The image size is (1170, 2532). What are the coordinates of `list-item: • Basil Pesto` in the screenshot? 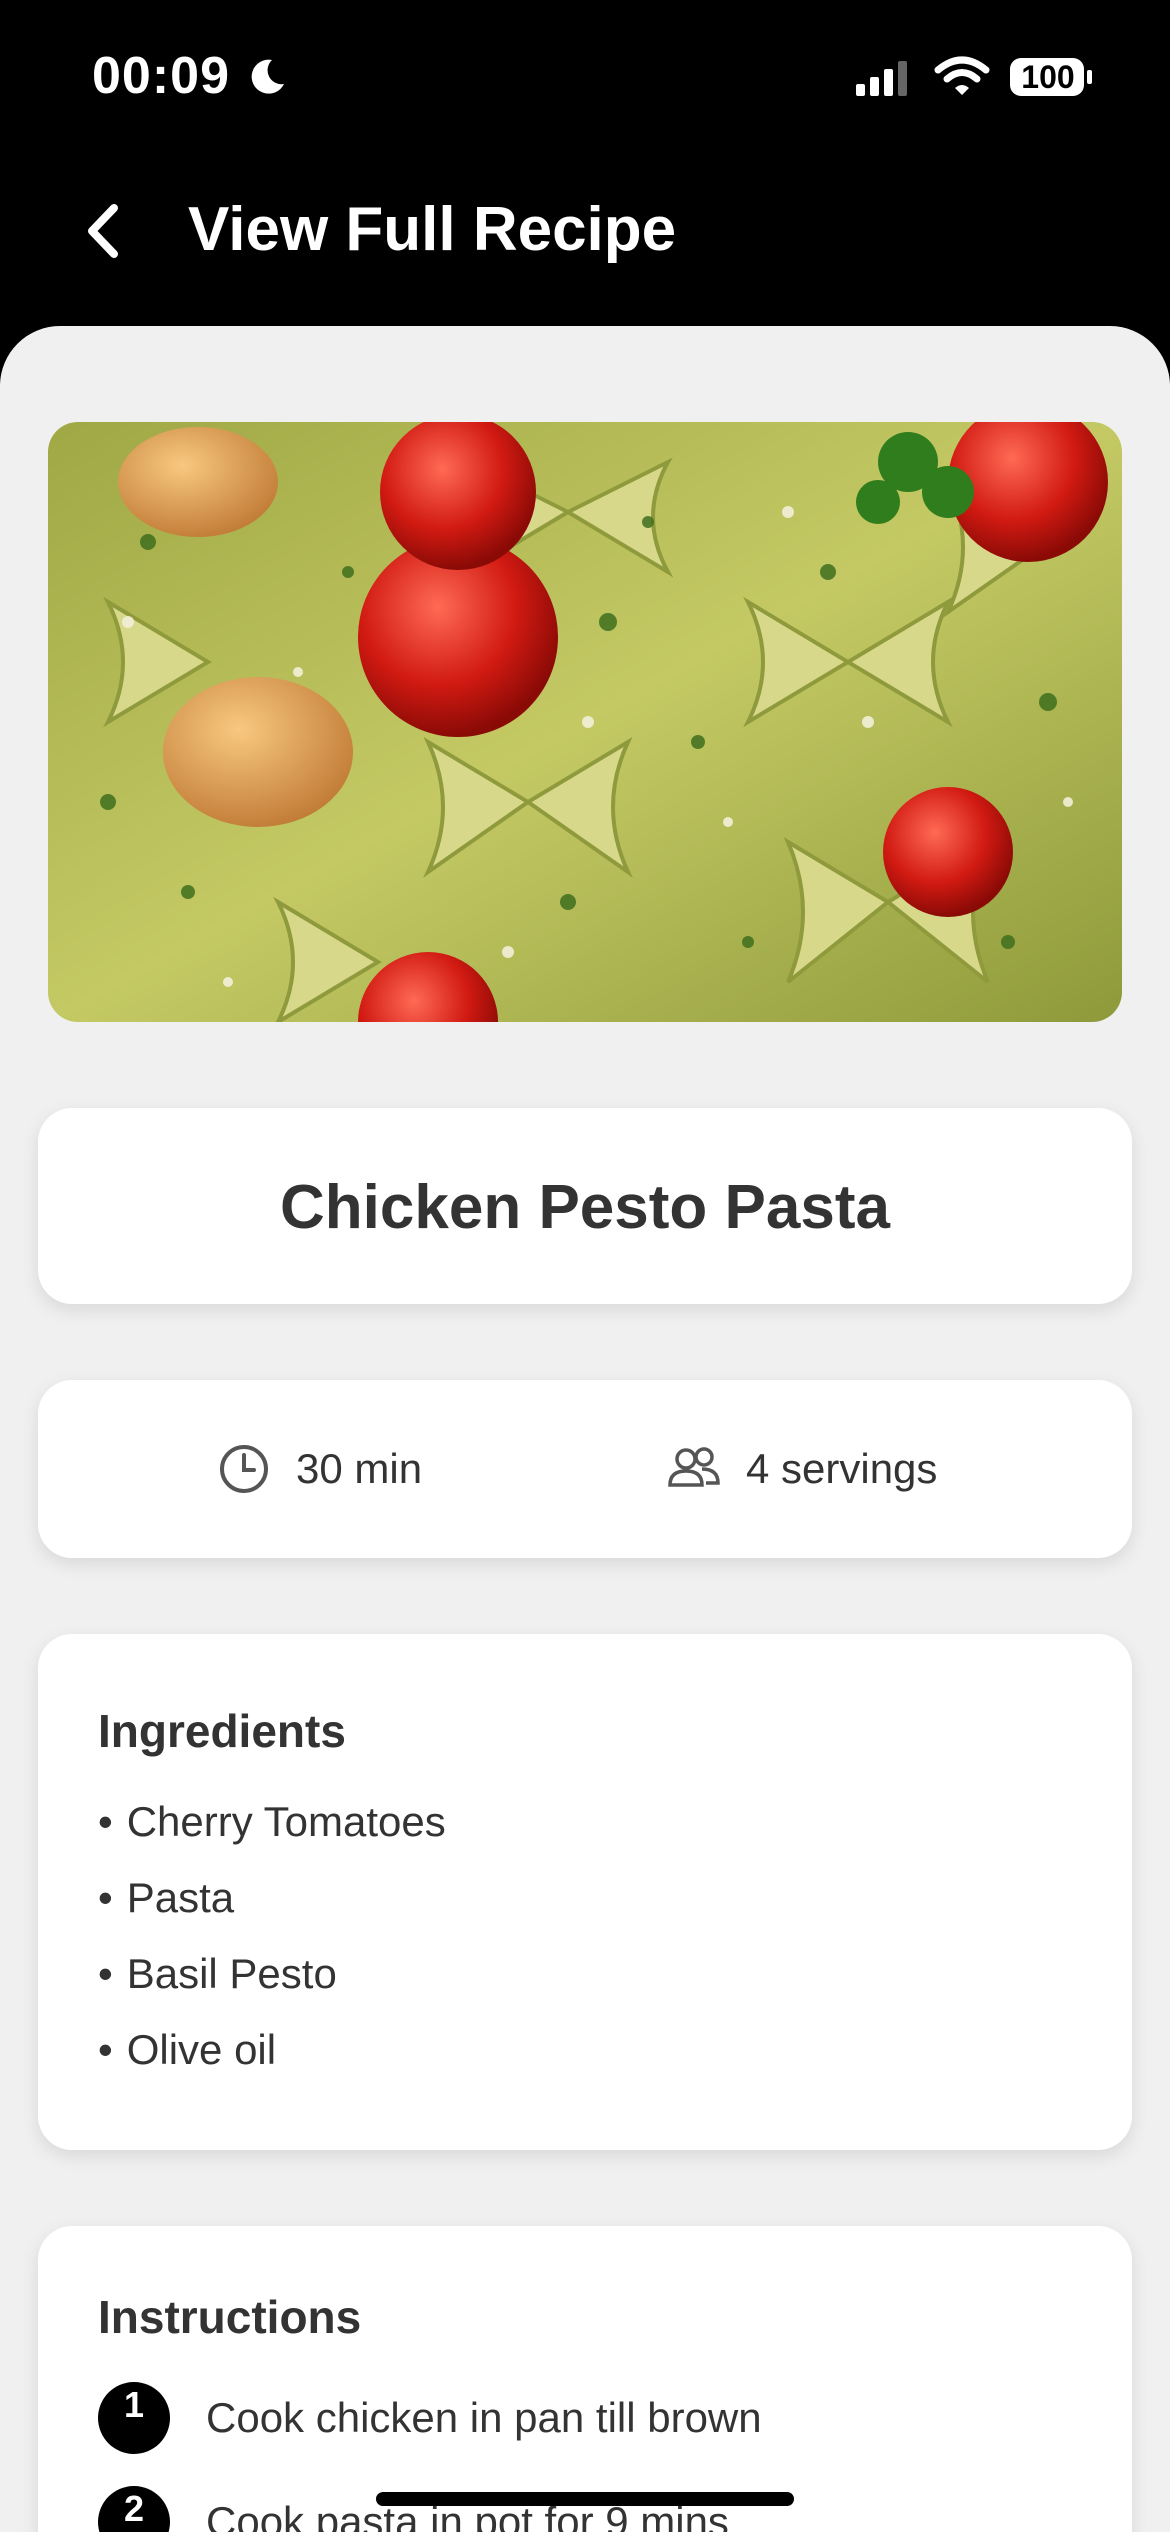 It's located at (217, 1973).